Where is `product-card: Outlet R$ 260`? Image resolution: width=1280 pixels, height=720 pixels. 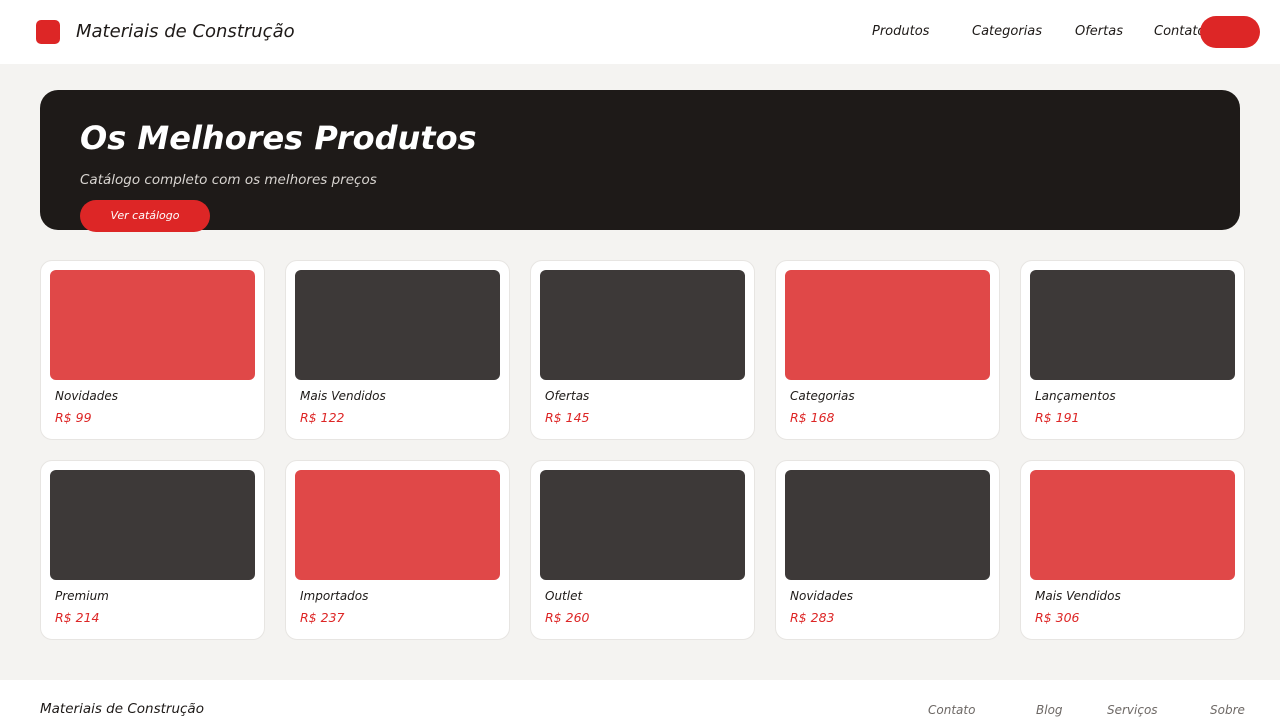
product-card: Outlet R$ 260 is located at coordinates (642, 550).